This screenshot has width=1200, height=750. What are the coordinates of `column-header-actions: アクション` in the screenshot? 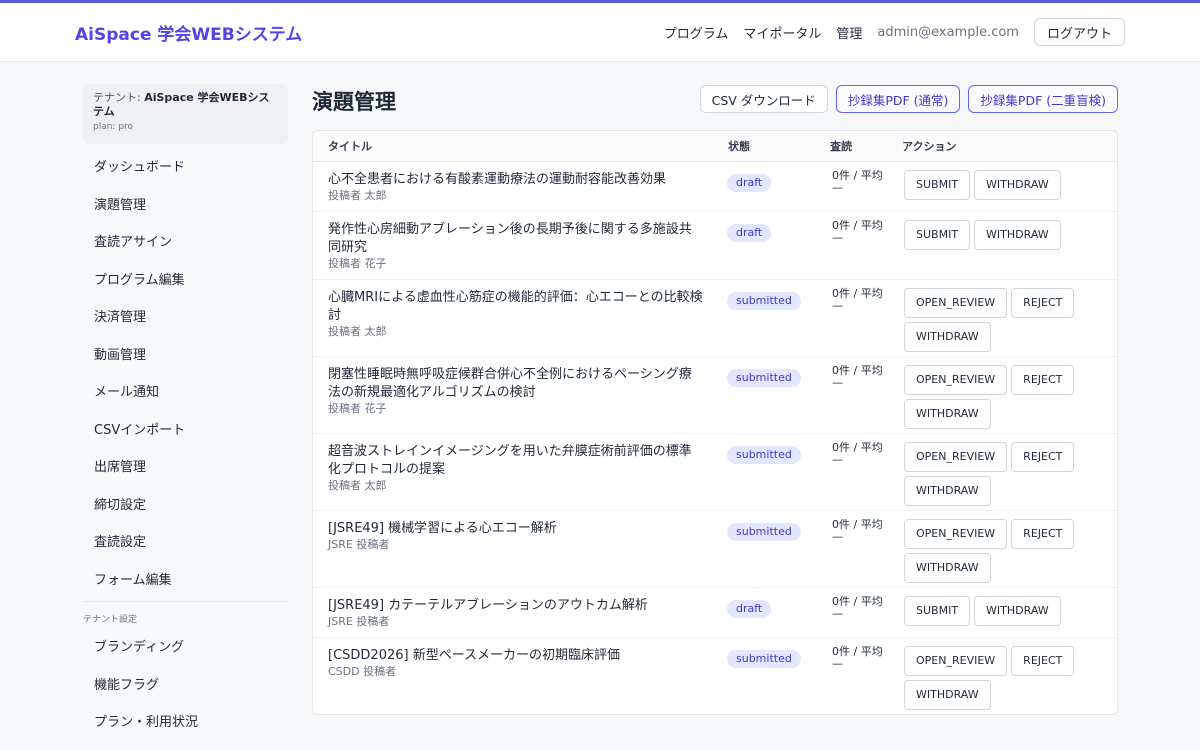 It's located at (1002, 146).